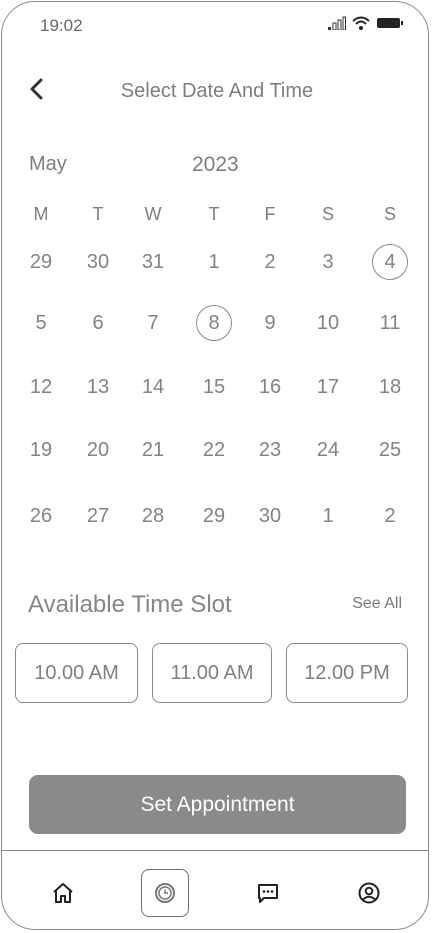 This screenshot has height=933, width=432. What do you see at coordinates (215, 164) in the screenshot?
I see `calendar-year: 2023` at bounding box center [215, 164].